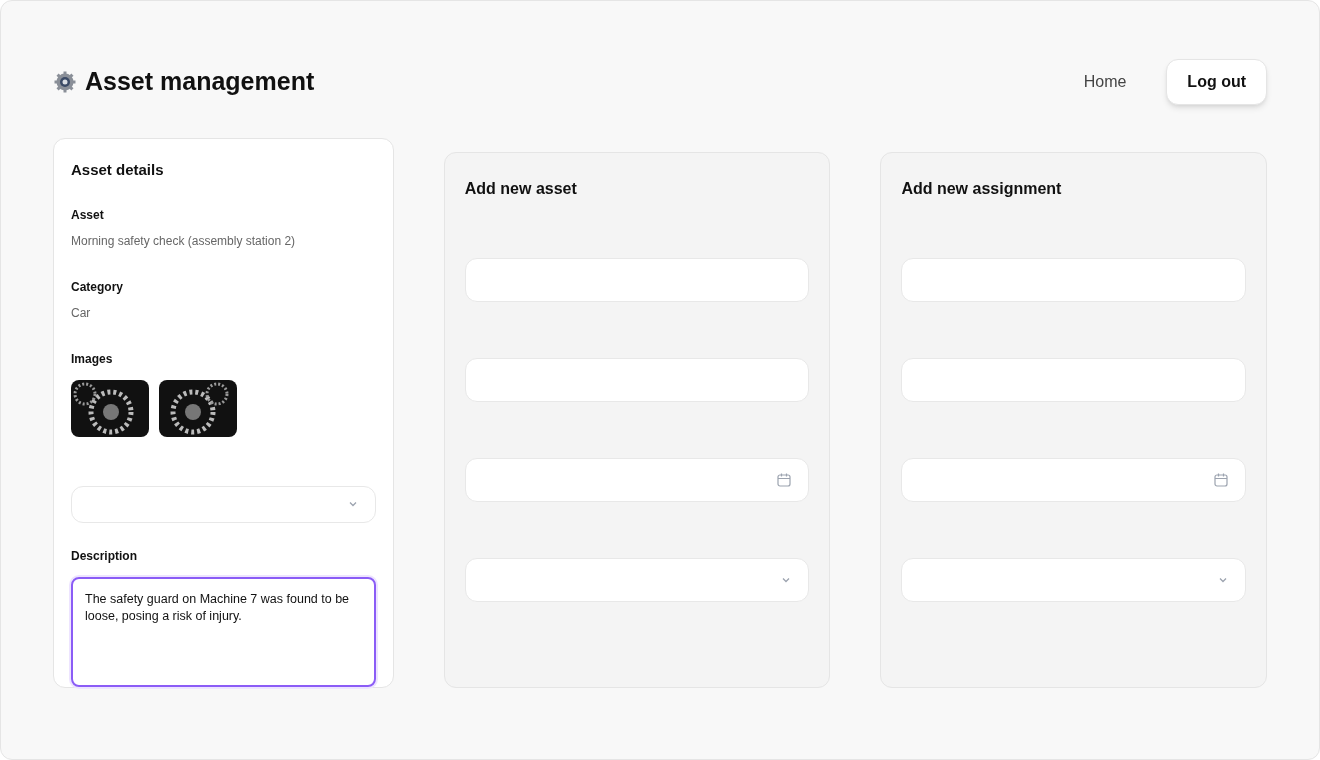 The width and height of the screenshot is (1320, 760). What do you see at coordinates (184, 241) in the screenshot?
I see `field-value: Morning safety check (assembly station 2)` at bounding box center [184, 241].